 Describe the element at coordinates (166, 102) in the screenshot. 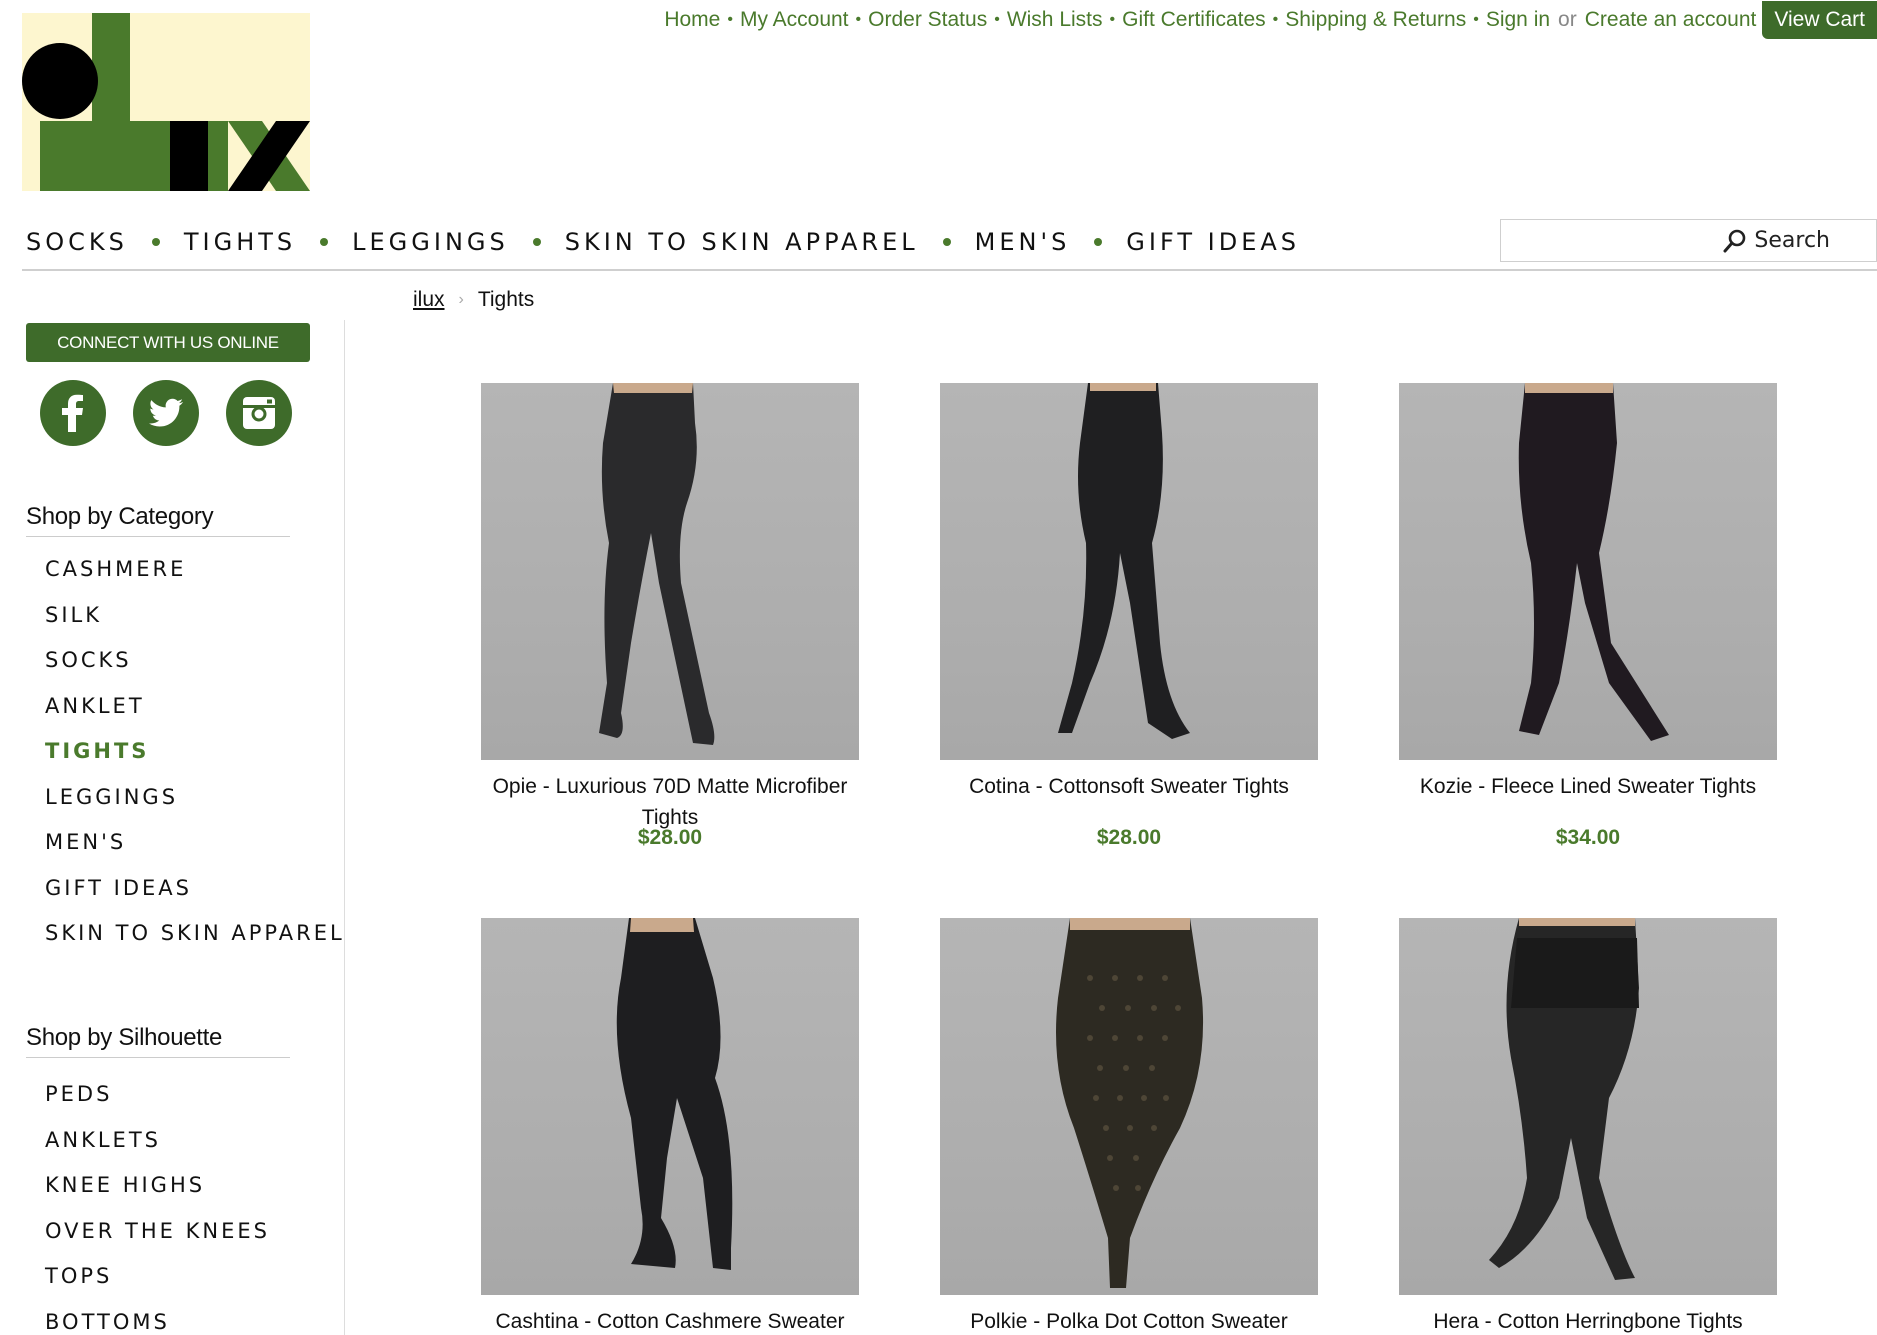

I see `ilux-logo` at that location.